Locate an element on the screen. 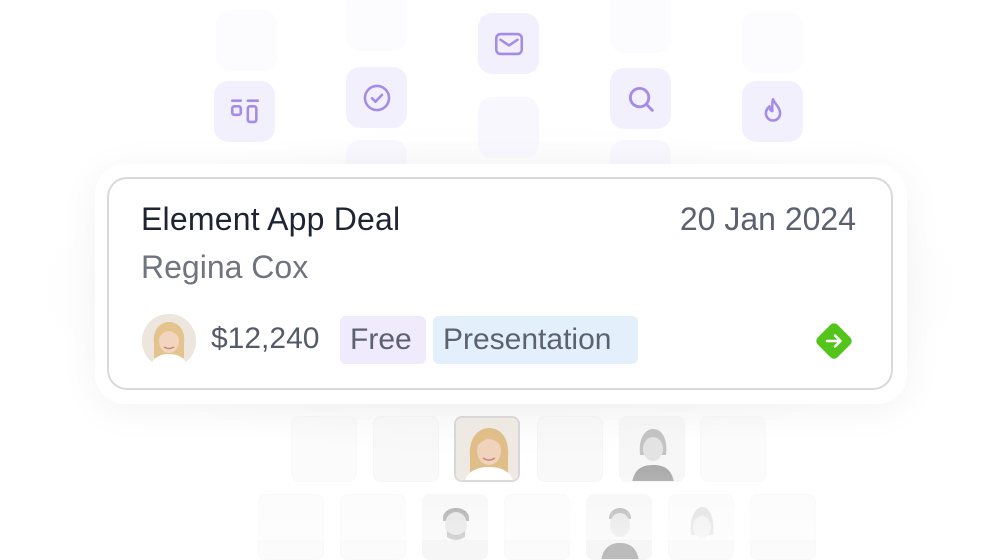  deal-date: 20 Jan 2024 is located at coordinates (767, 219).